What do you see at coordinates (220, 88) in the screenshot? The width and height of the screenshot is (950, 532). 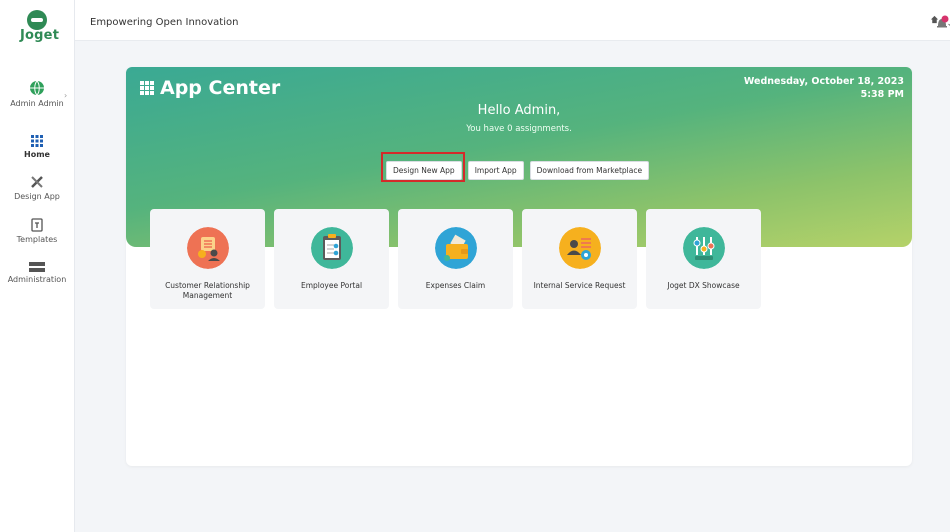 I see `page-title-text: App Center` at bounding box center [220, 88].